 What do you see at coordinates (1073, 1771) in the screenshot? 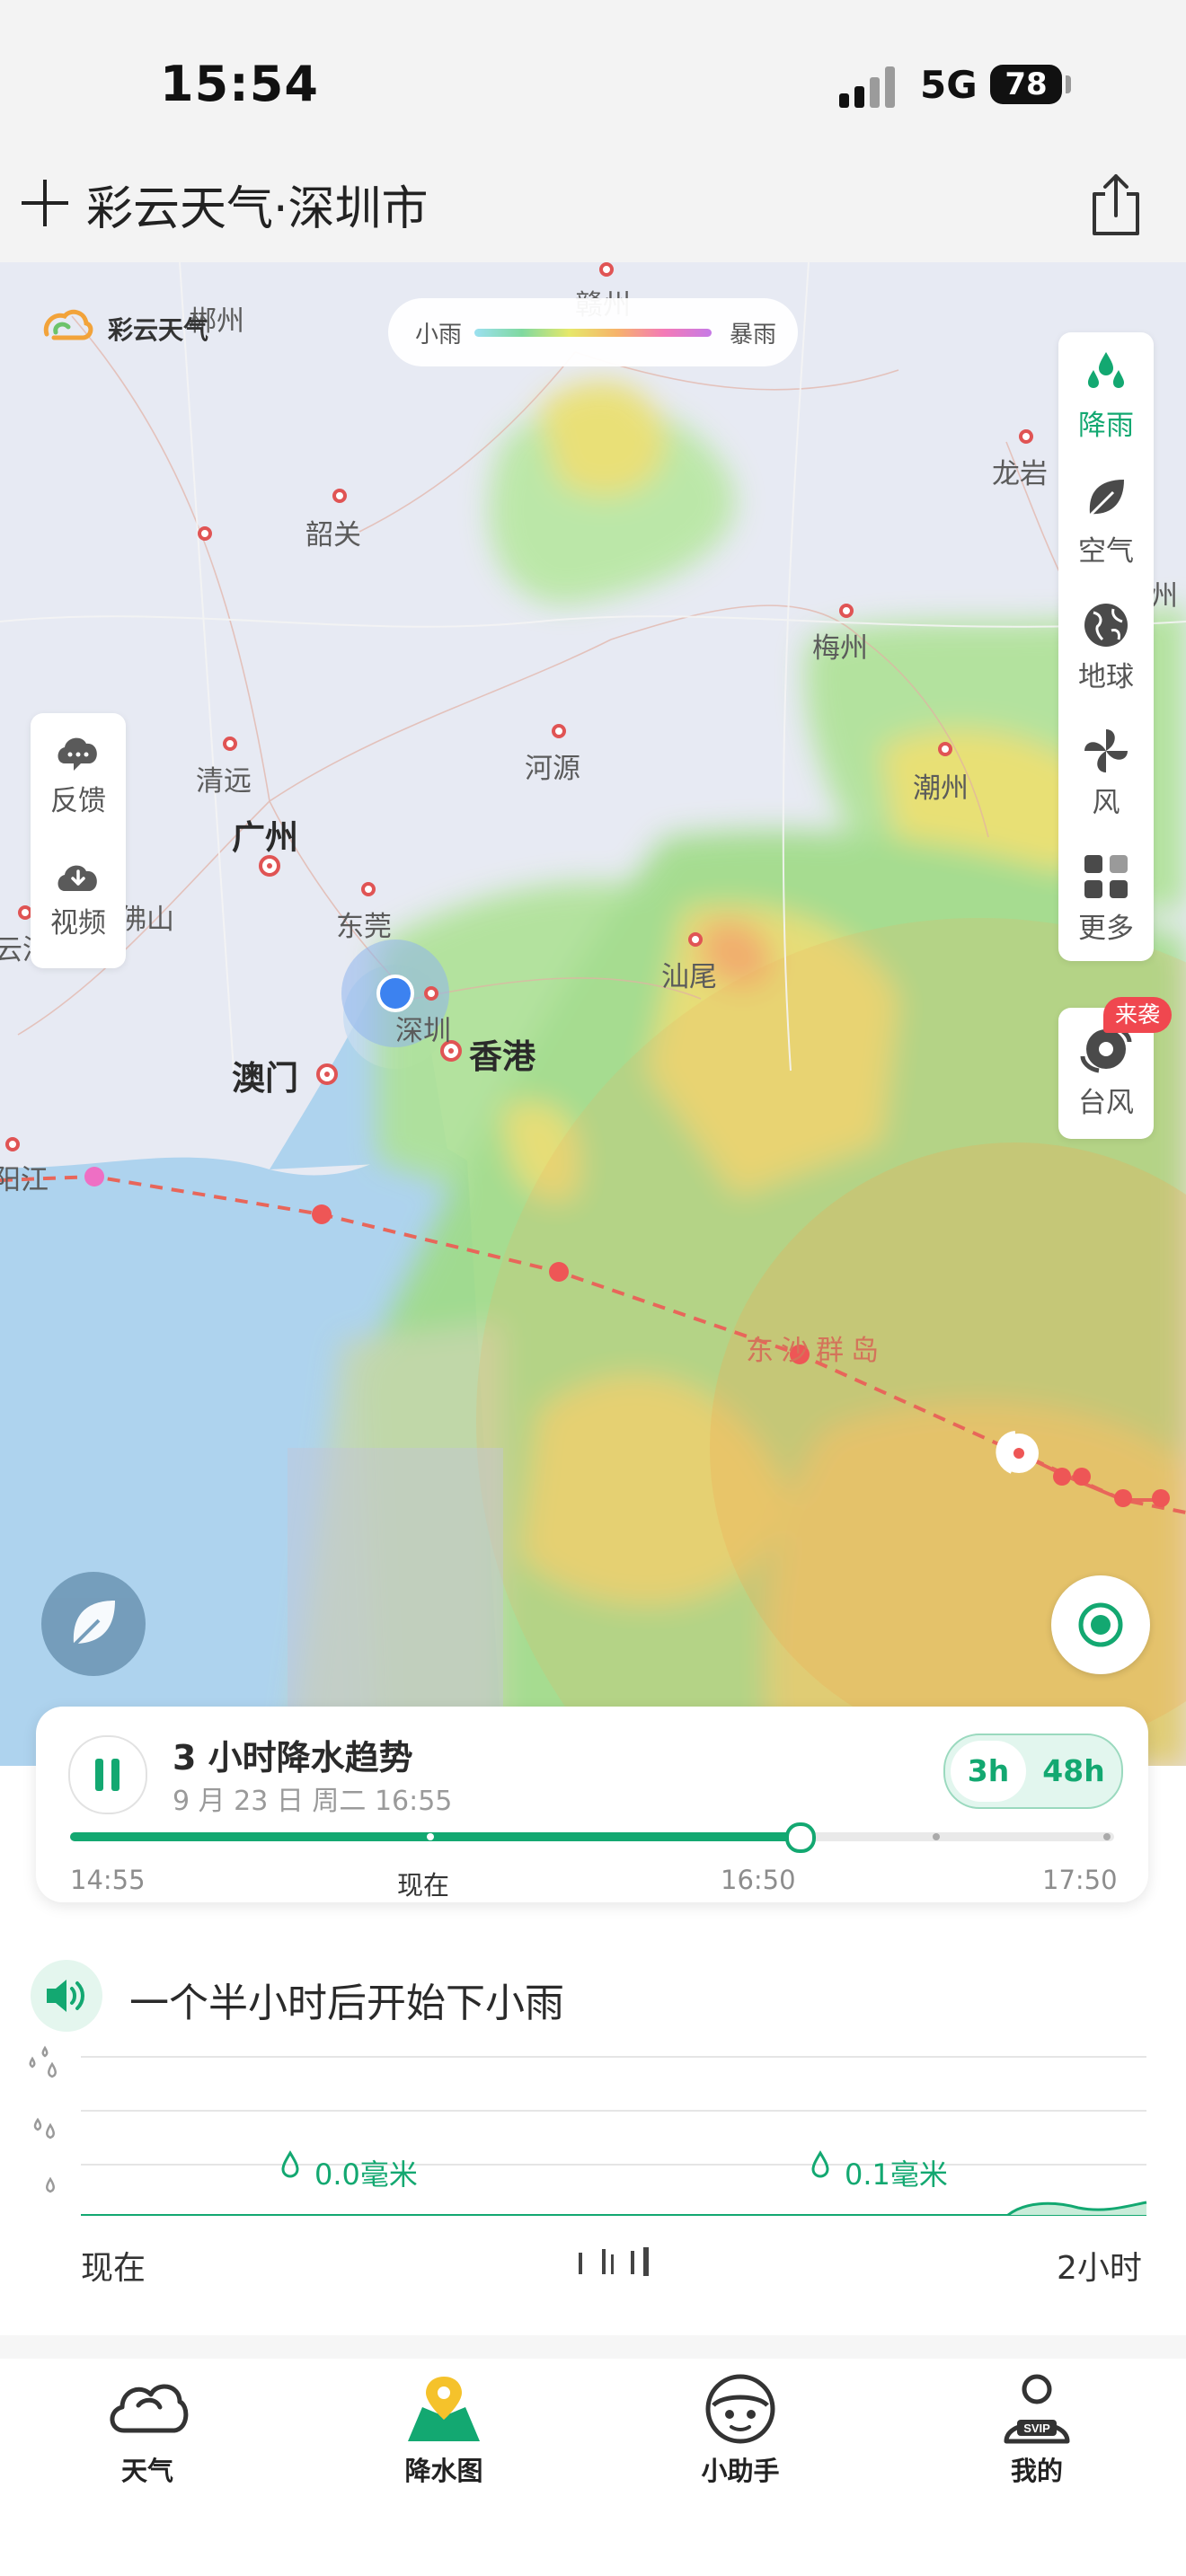
I see `range-48h-option: 48h` at bounding box center [1073, 1771].